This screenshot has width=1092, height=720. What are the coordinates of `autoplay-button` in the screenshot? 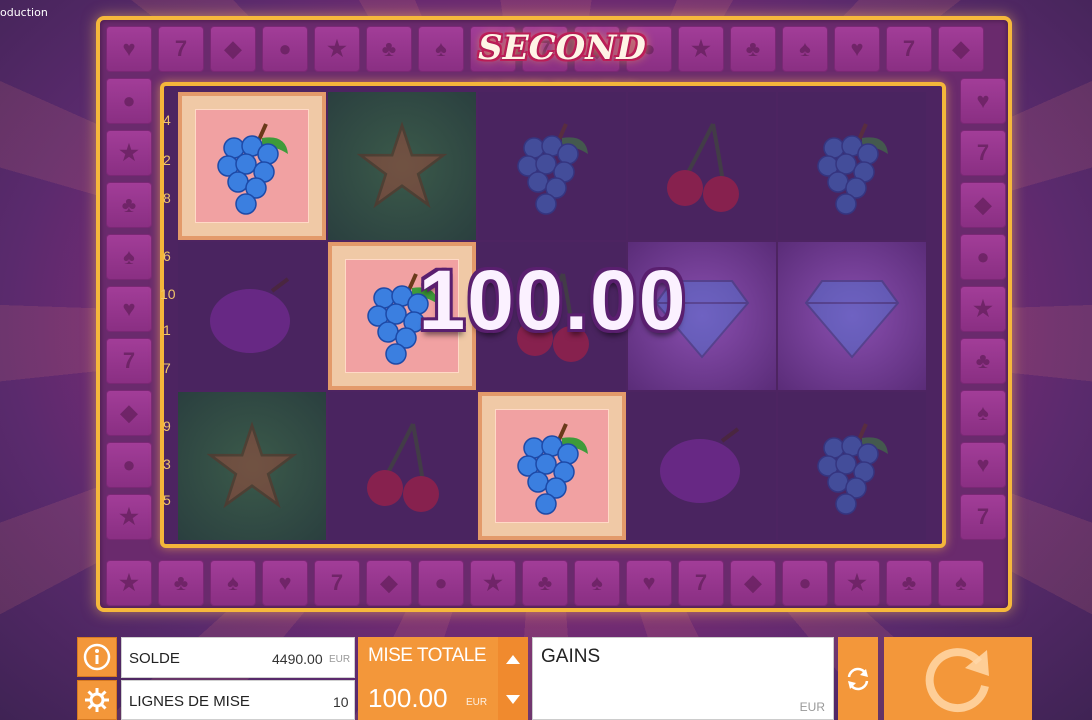 It's located at (858, 678).